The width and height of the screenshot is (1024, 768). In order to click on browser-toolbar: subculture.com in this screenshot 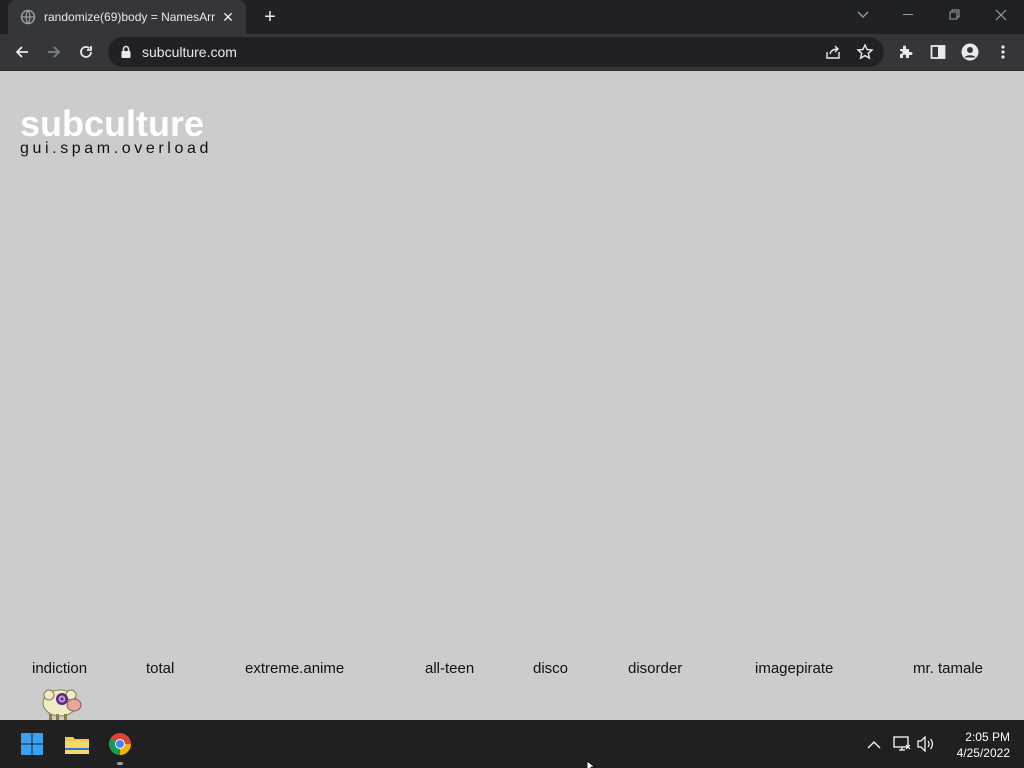, I will do `click(512, 52)`.